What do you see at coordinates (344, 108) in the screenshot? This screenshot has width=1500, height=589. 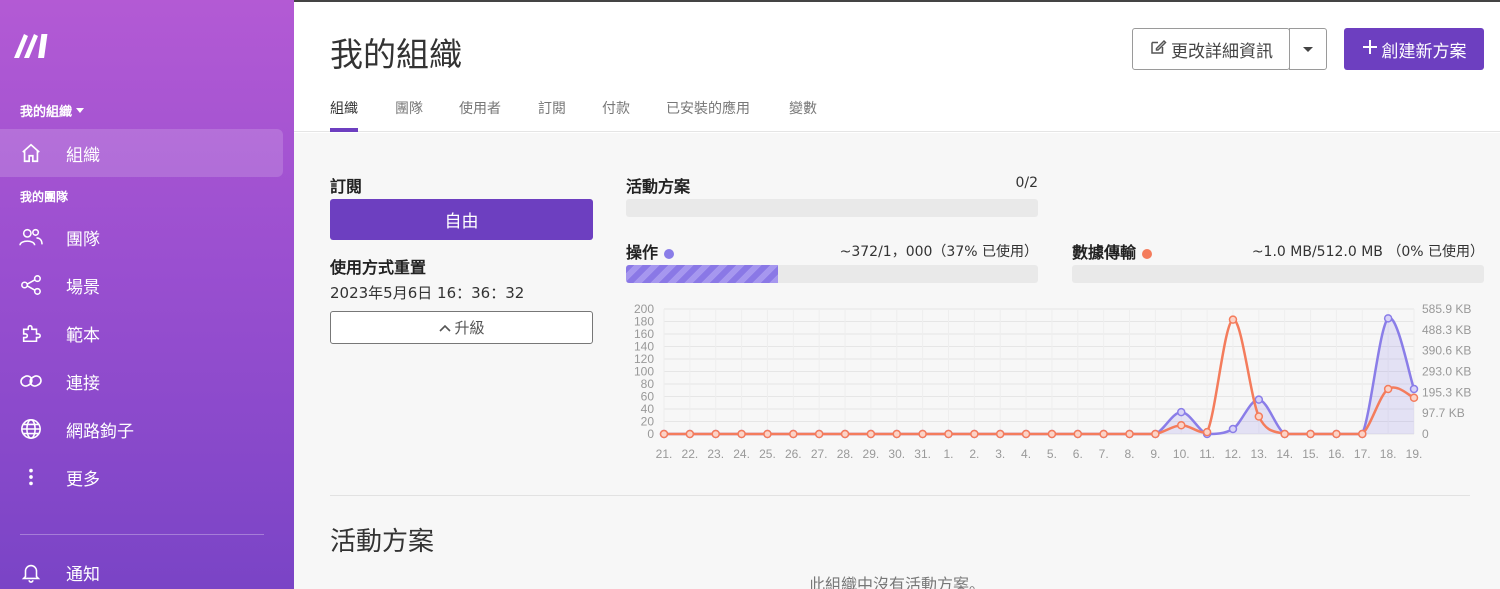 I see `tab-organization: 組織` at bounding box center [344, 108].